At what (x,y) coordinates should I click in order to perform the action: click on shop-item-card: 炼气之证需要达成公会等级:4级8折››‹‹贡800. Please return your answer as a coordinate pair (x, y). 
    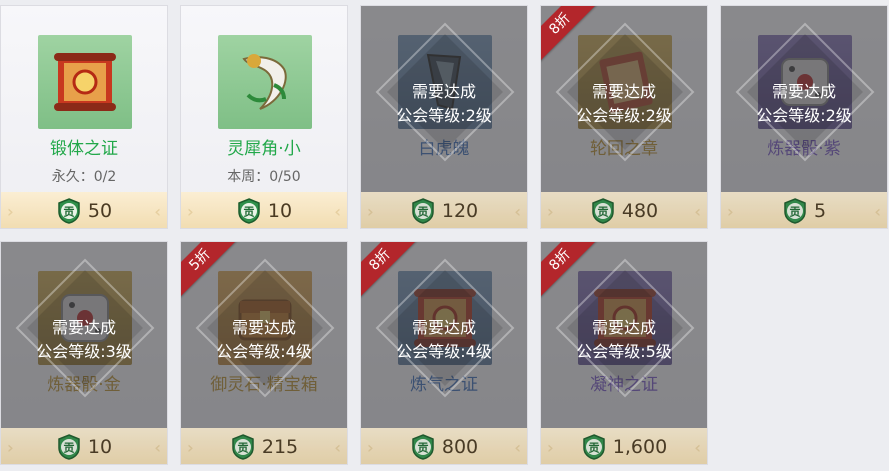
    Looking at the image, I should click on (444, 353).